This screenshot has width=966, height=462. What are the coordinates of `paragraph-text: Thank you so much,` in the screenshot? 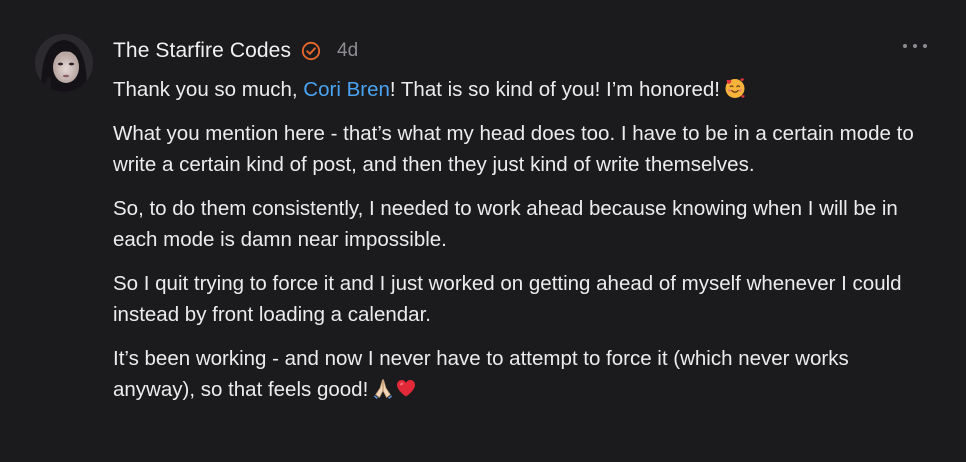 It's located at (208, 89).